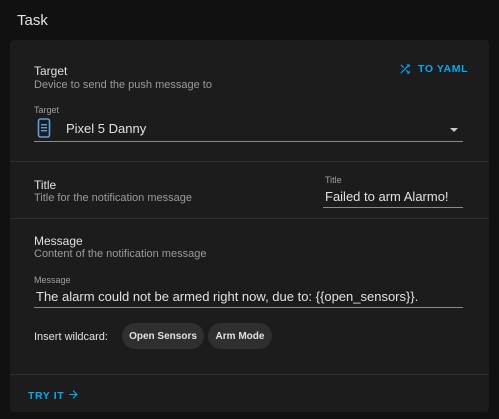  I want to click on phone-icon, so click(44, 130).